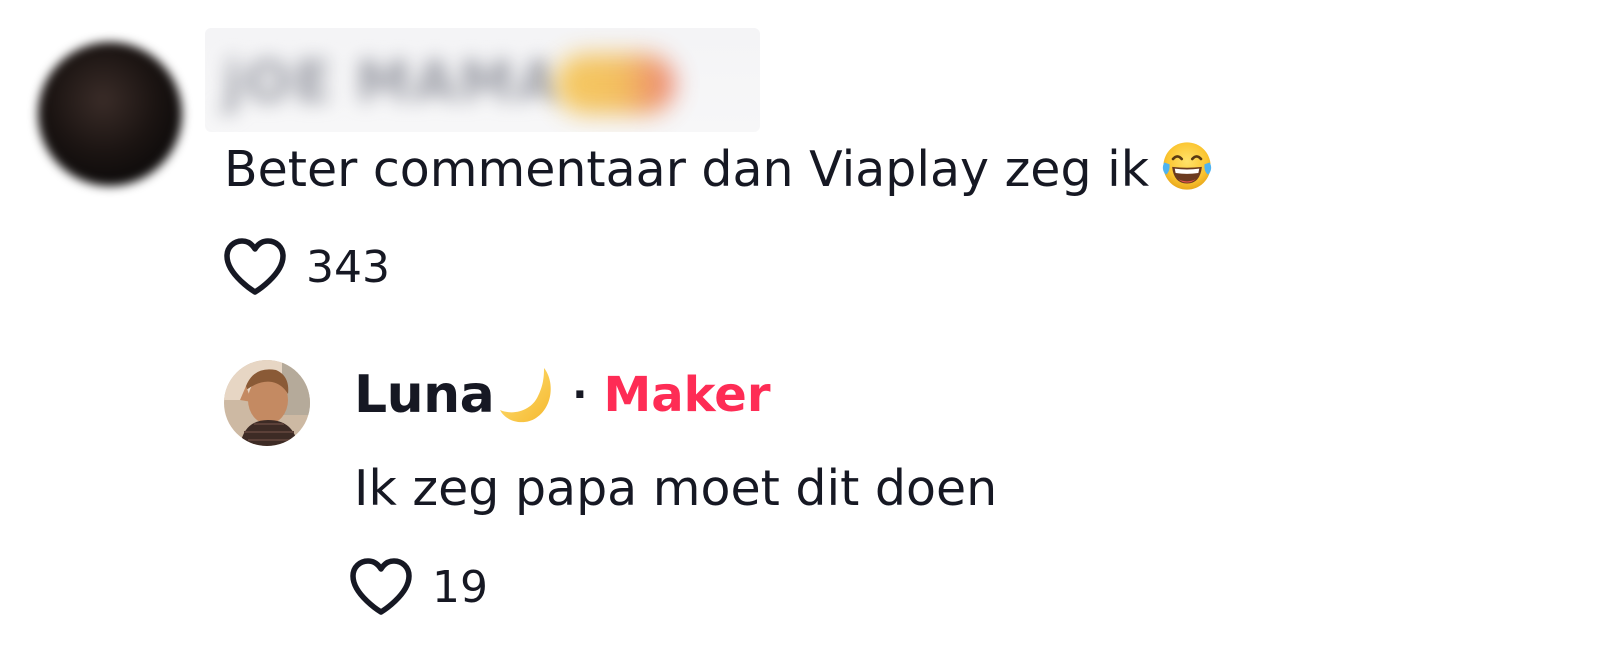 The width and height of the screenshot is (1604, 652). Describe the element at coordinates (424, 395) in the screenshot. I see `username: Luna` at that location.